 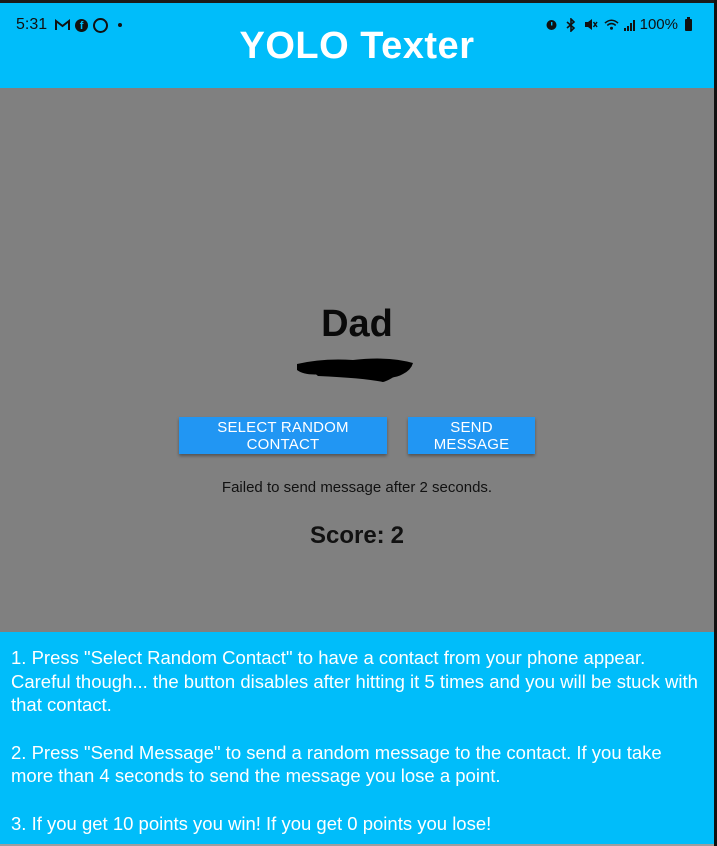 I want to click on send-message-button: SEND MESSAGE, so click(x=471, y=435).